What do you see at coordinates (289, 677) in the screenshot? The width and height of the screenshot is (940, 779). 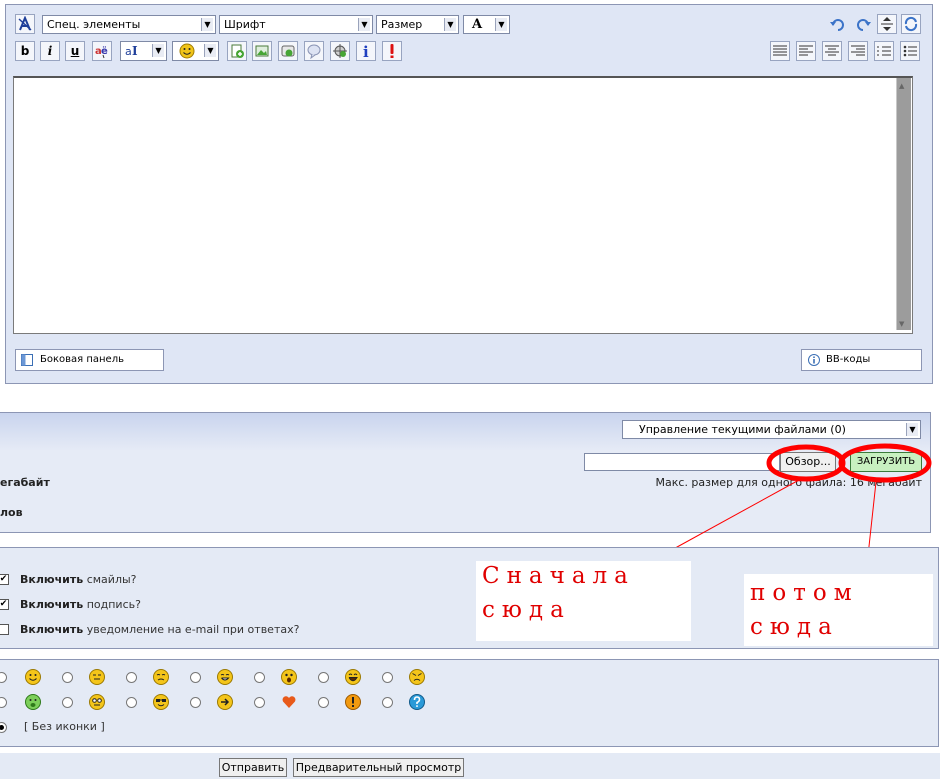 I see `surprised-icon` at bounding box center [289, 677].